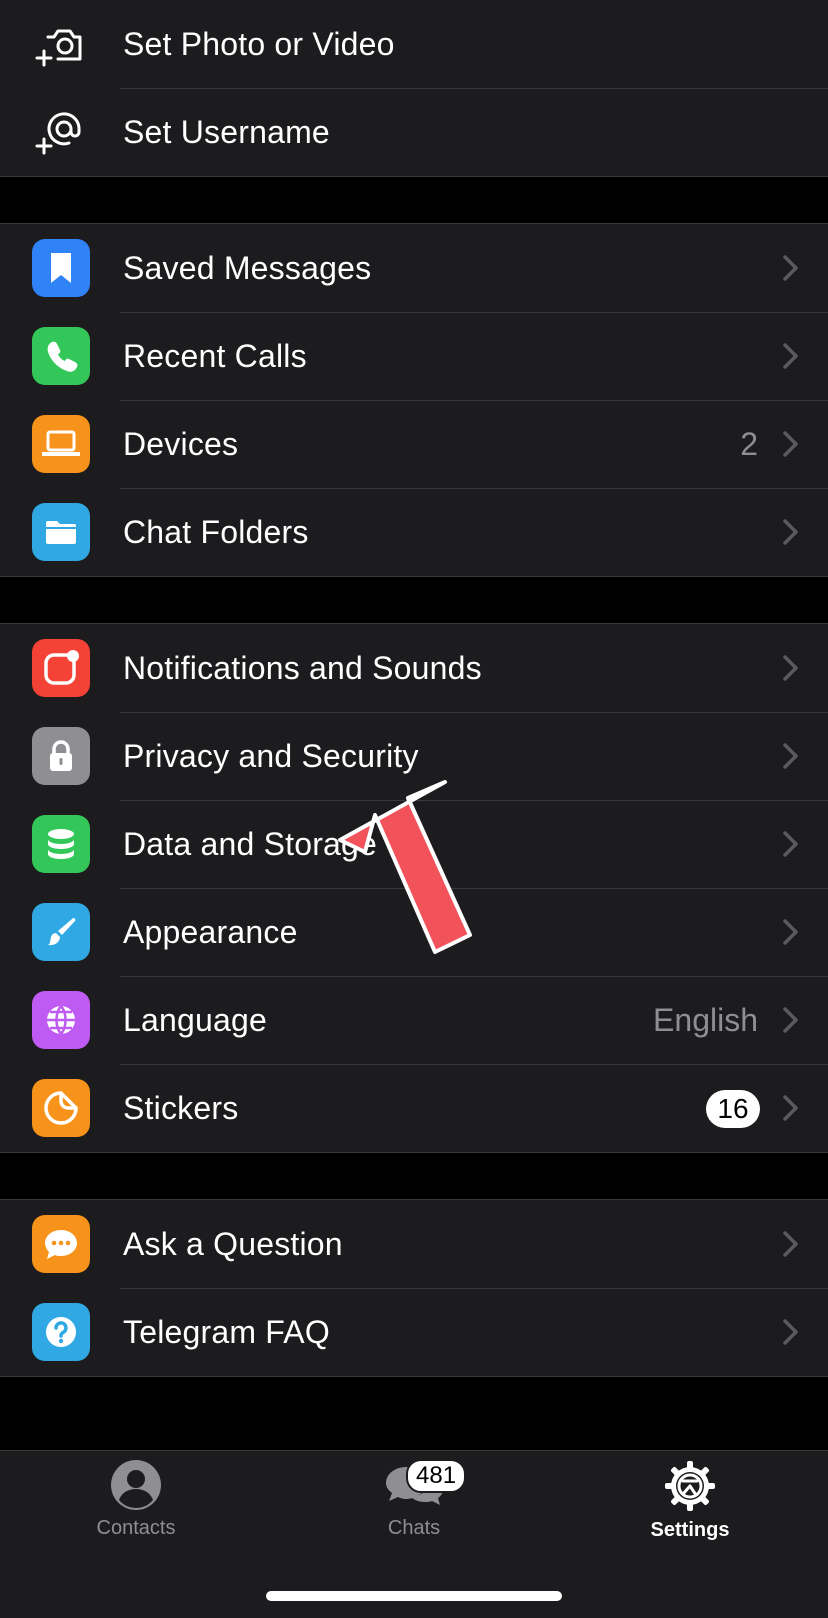 Image resolution: width=828 pixels, height=1618 pixels. Describe the element at coordinates (61, 1108) in the screenshot. I see `sticker-icon` at that location.